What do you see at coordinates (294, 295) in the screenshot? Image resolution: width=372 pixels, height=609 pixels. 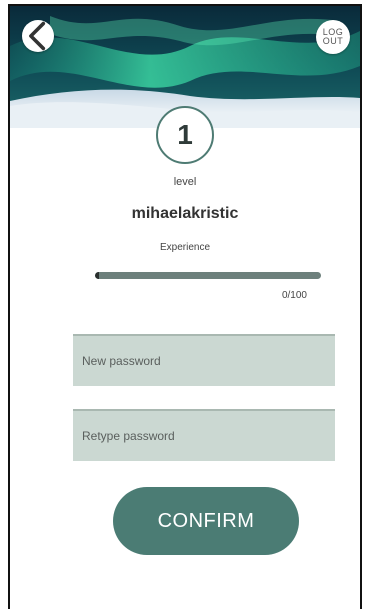 I see `experience-count: 0/100` at bounding box center [294, 295].